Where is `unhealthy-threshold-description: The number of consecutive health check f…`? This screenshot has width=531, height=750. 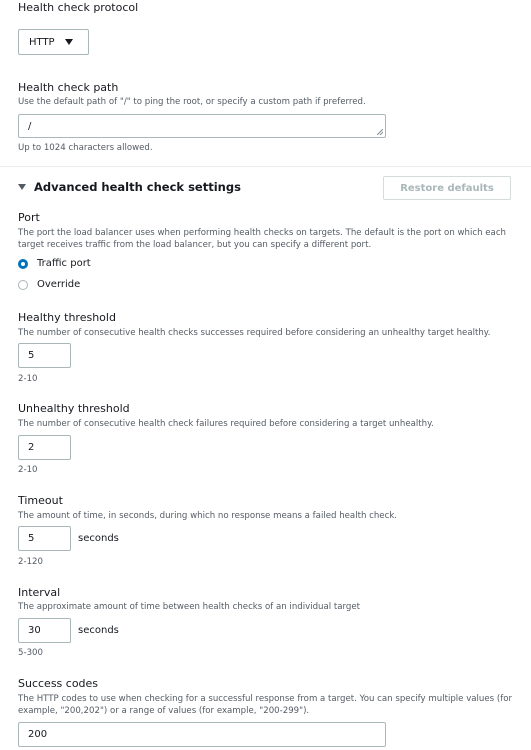 unhealthy-threshold-description: The number of consecutive health check f… is located at coordinates (226, 424).